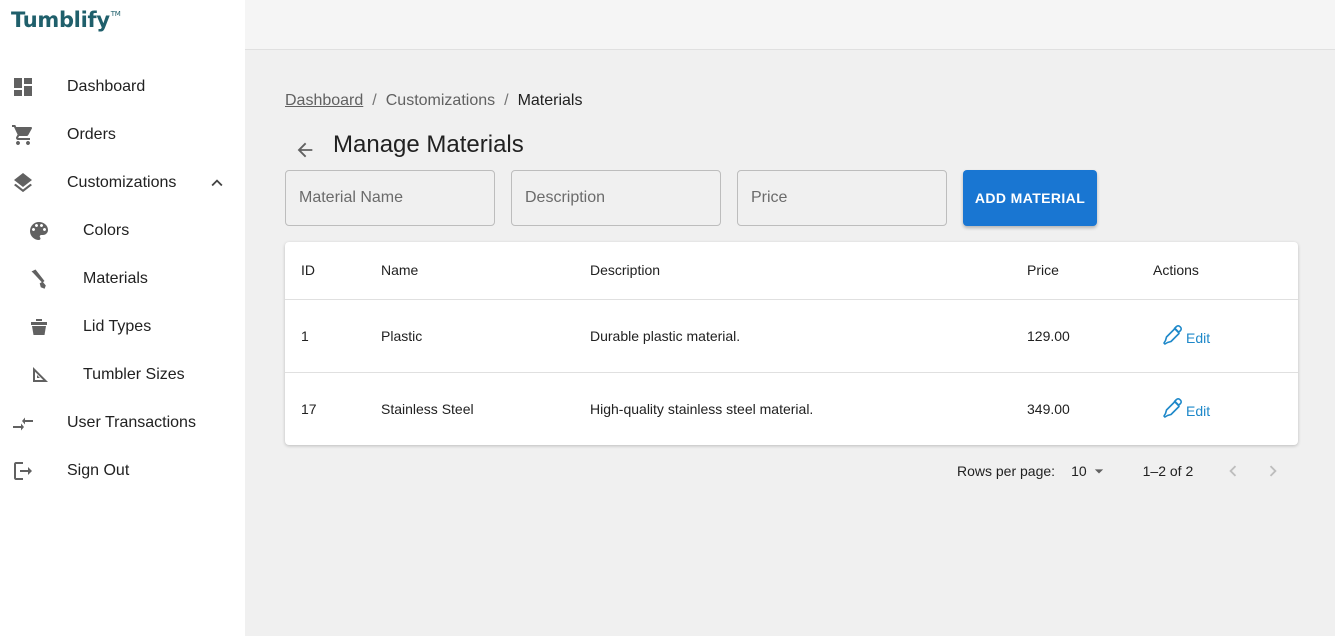  I want to click on chevron-right-icon, so click(1273, 471).